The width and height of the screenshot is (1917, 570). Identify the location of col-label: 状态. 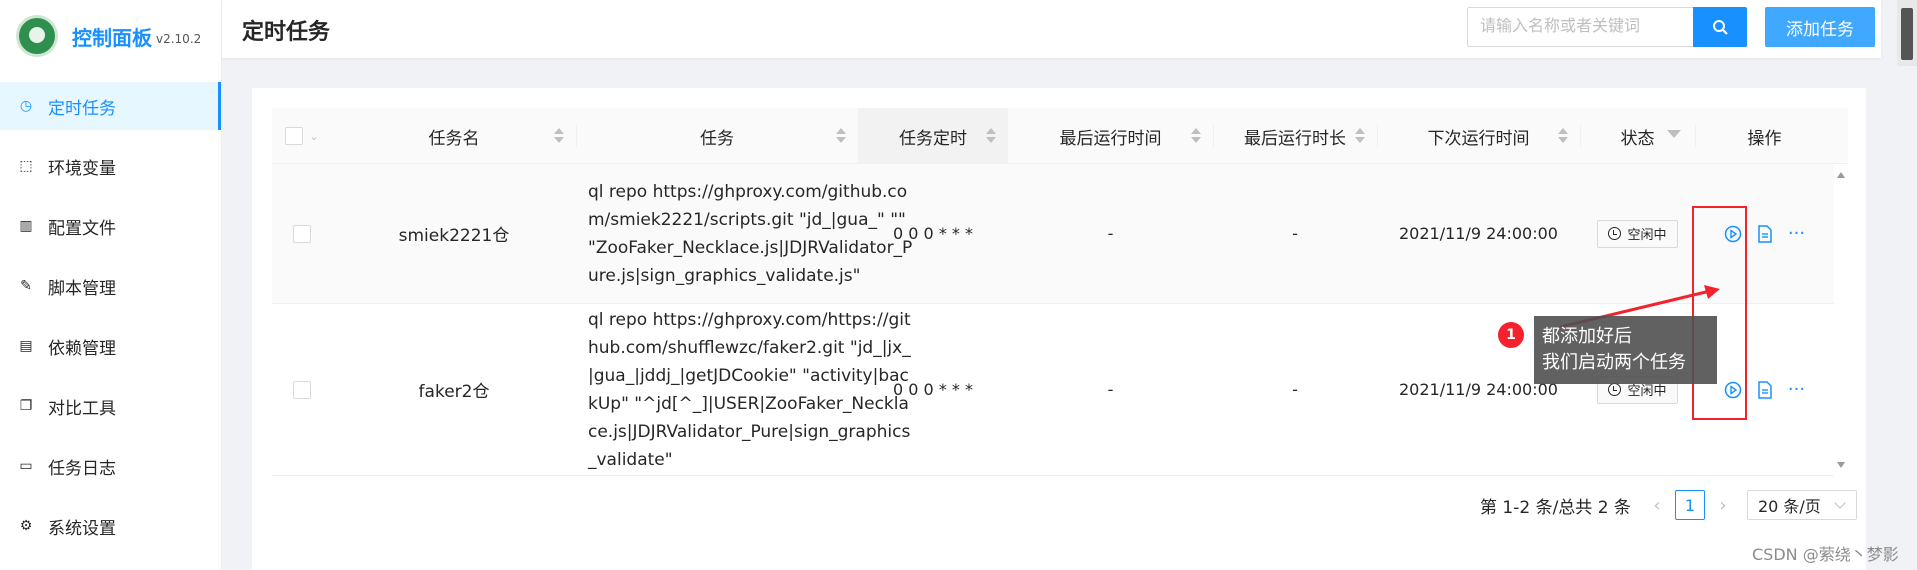
(1637, 138).